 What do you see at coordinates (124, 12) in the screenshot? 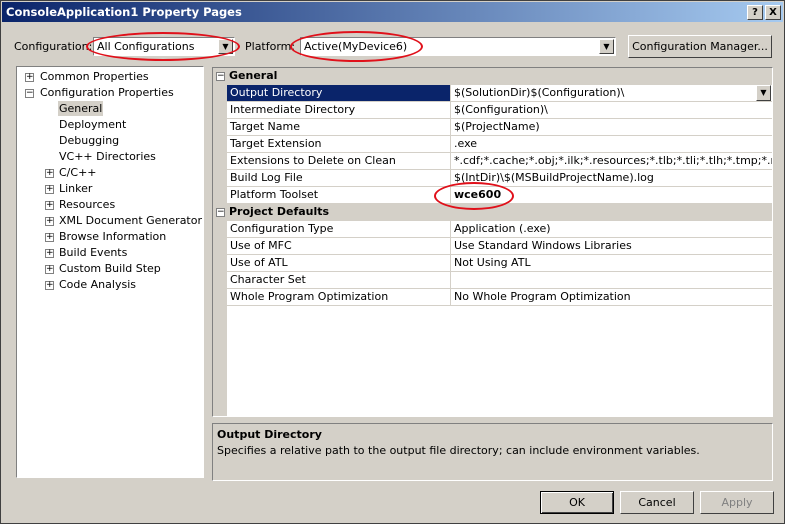
I see `window-title: ConsoleApplication1 Property Pages` at bounding box center [124, 12].